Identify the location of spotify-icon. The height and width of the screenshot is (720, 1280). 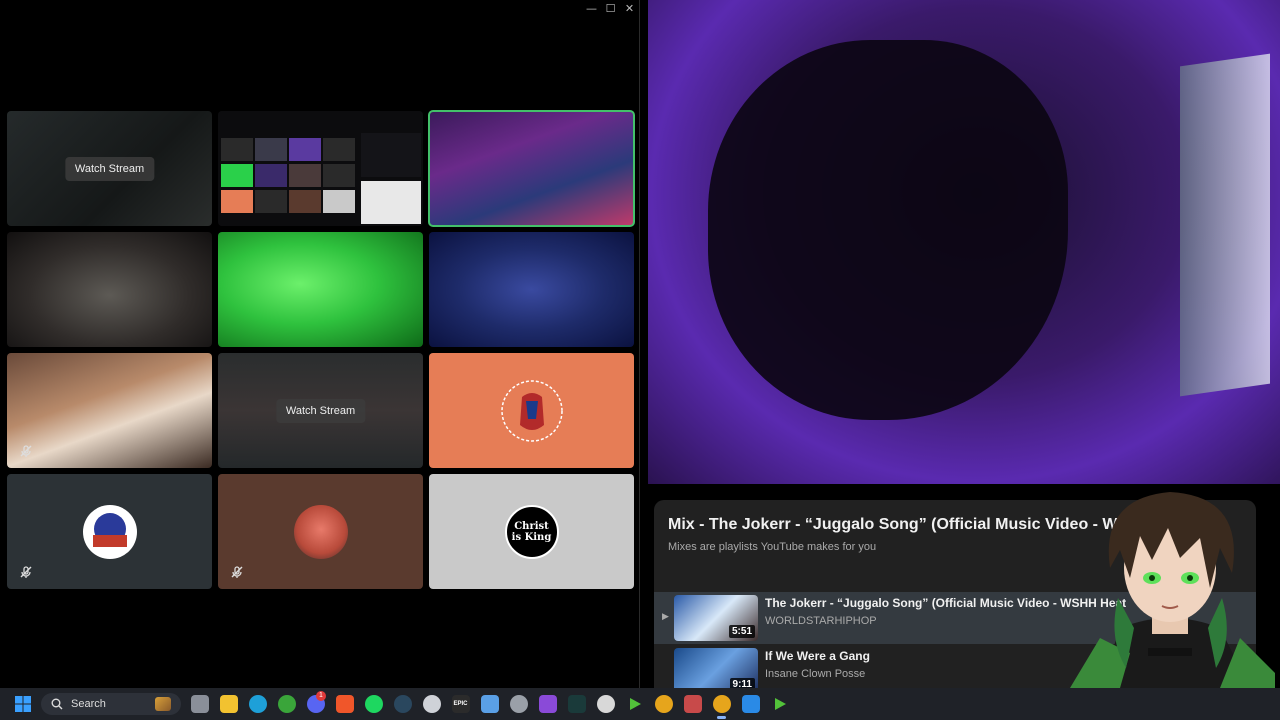
(373, 704).